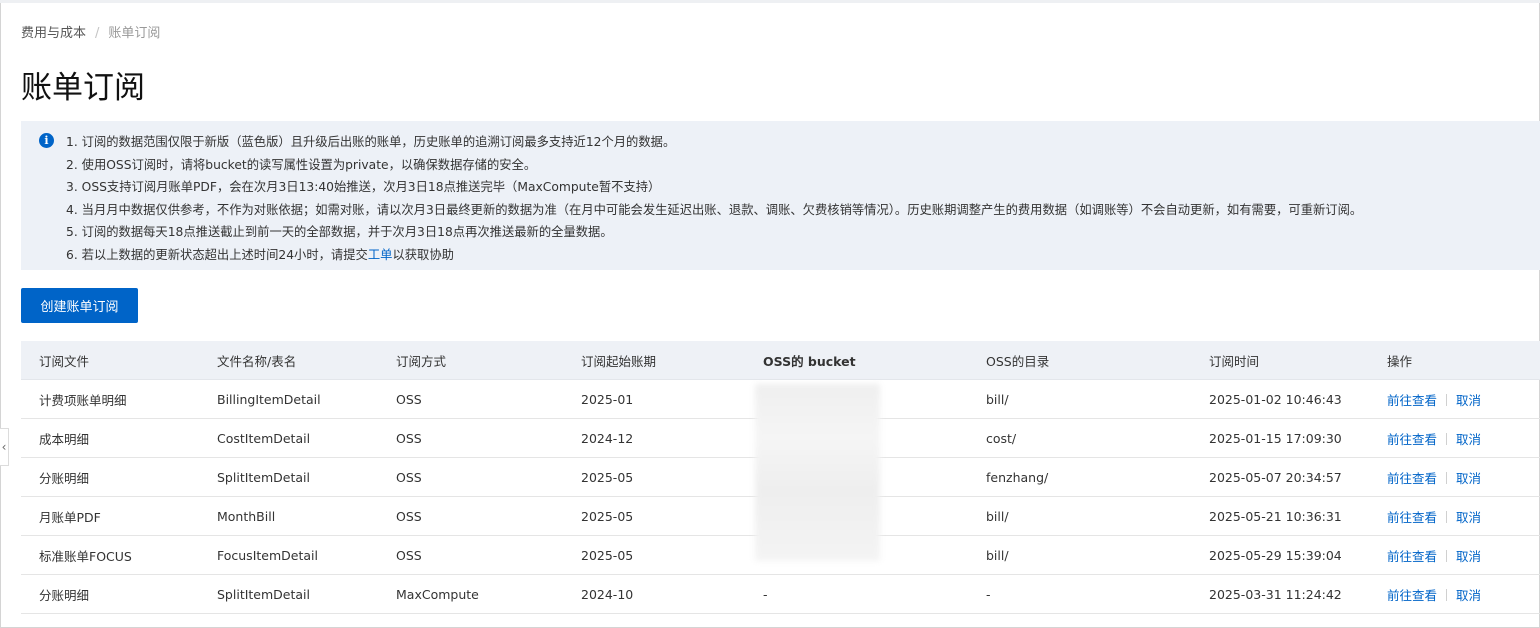 The width and height of the screenshot is (1540, 628). What do you see at coordinates (380, 255) in the screenshot?
I see `ticket-link: 工单` at bounding box center [380, 255].